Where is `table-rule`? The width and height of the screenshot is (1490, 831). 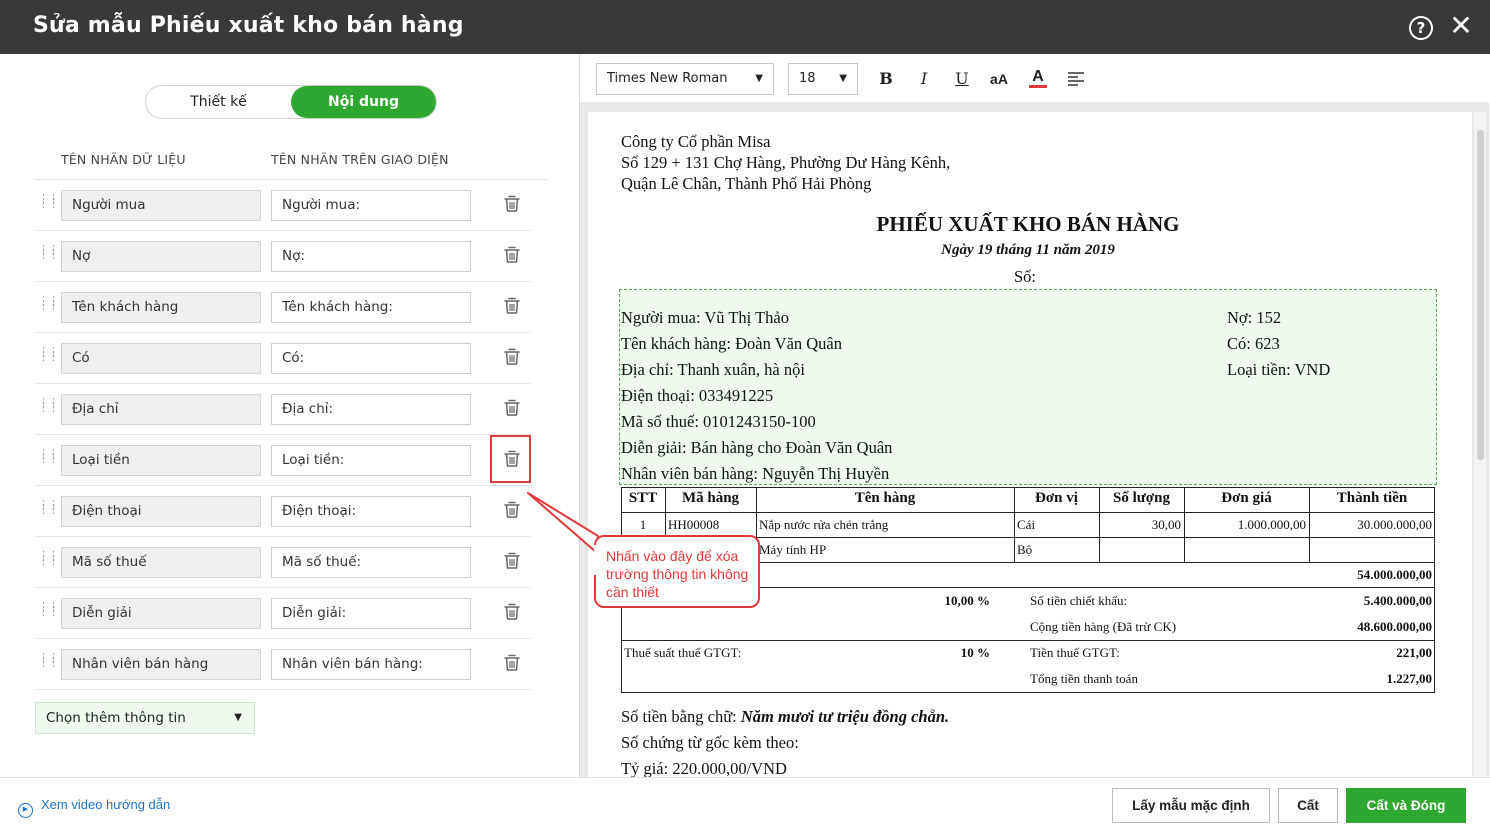 table-rule is located at coordinates (1028, 512).